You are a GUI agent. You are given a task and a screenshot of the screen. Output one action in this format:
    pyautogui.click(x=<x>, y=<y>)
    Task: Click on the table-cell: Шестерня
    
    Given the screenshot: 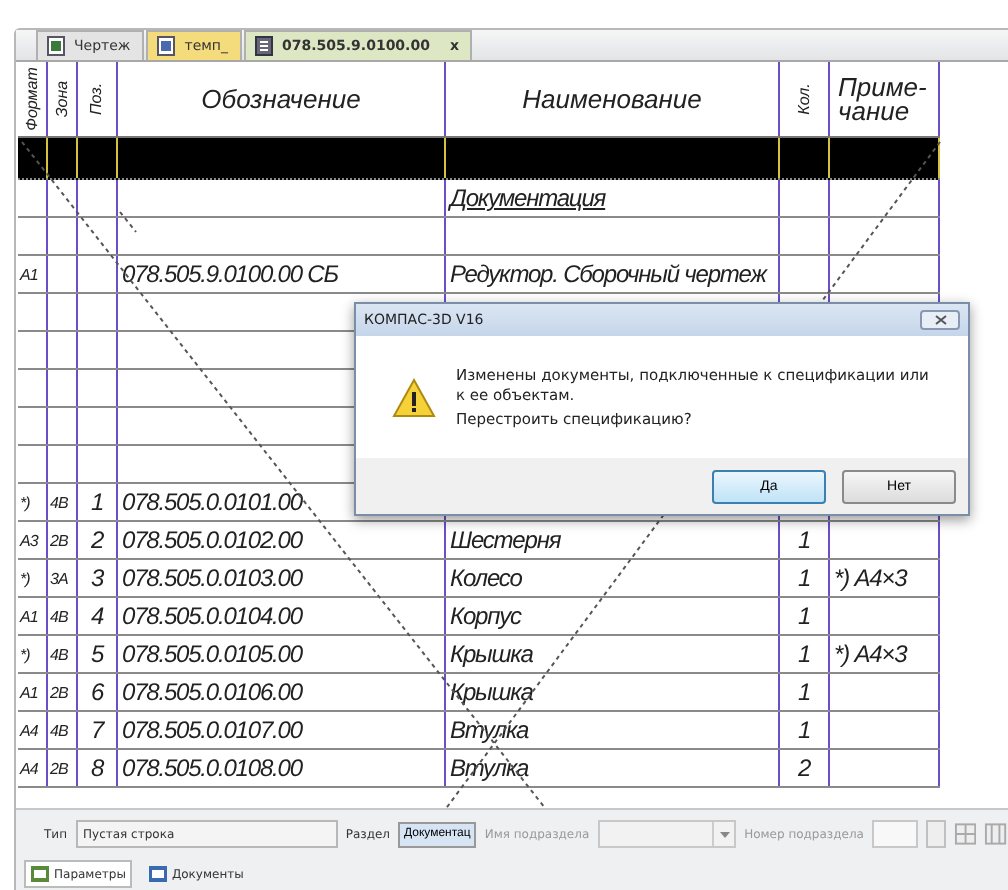 What is the action you would take?
    pyautogui.click(x=613, y=540)
    